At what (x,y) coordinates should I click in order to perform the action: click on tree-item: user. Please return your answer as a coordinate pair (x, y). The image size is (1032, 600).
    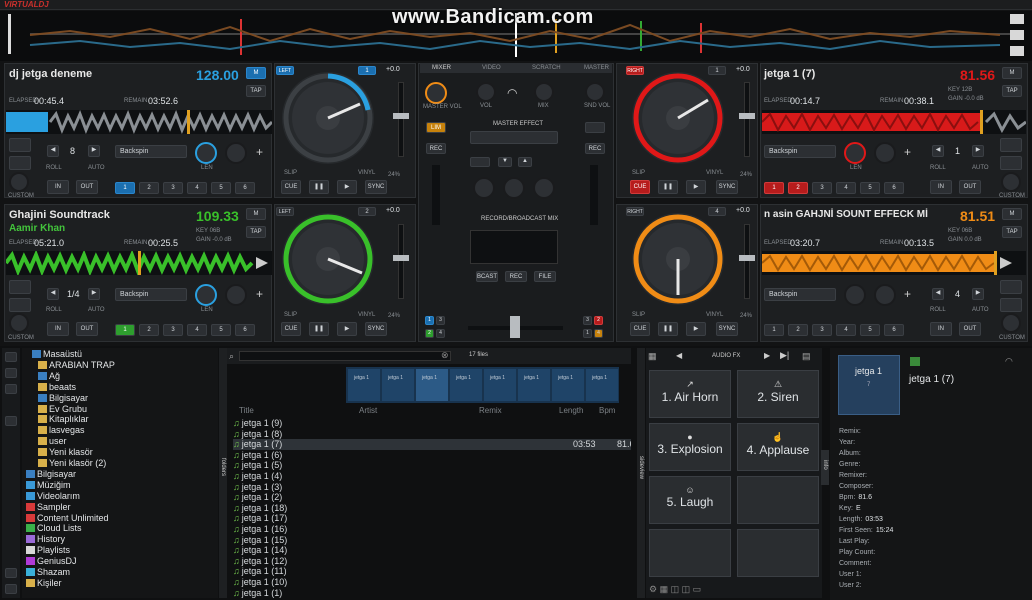
    Looking at the image, I should click on (52, 441).